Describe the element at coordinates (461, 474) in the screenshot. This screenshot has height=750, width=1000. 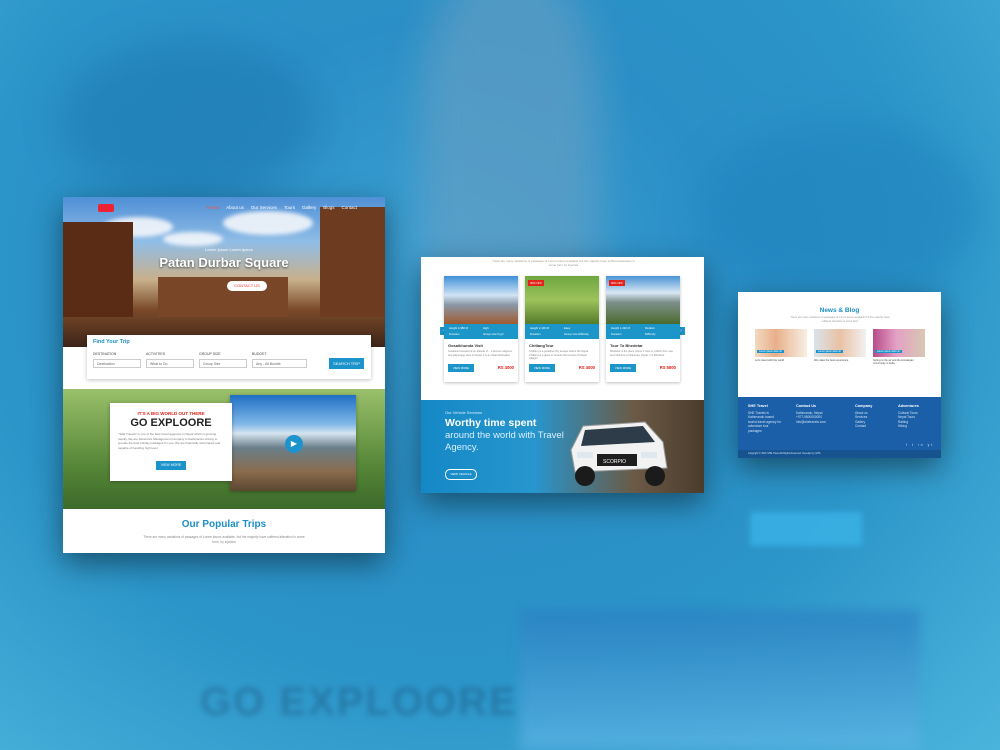
I see `view-vehicle-button: VIEW VEHICLE` at that location.